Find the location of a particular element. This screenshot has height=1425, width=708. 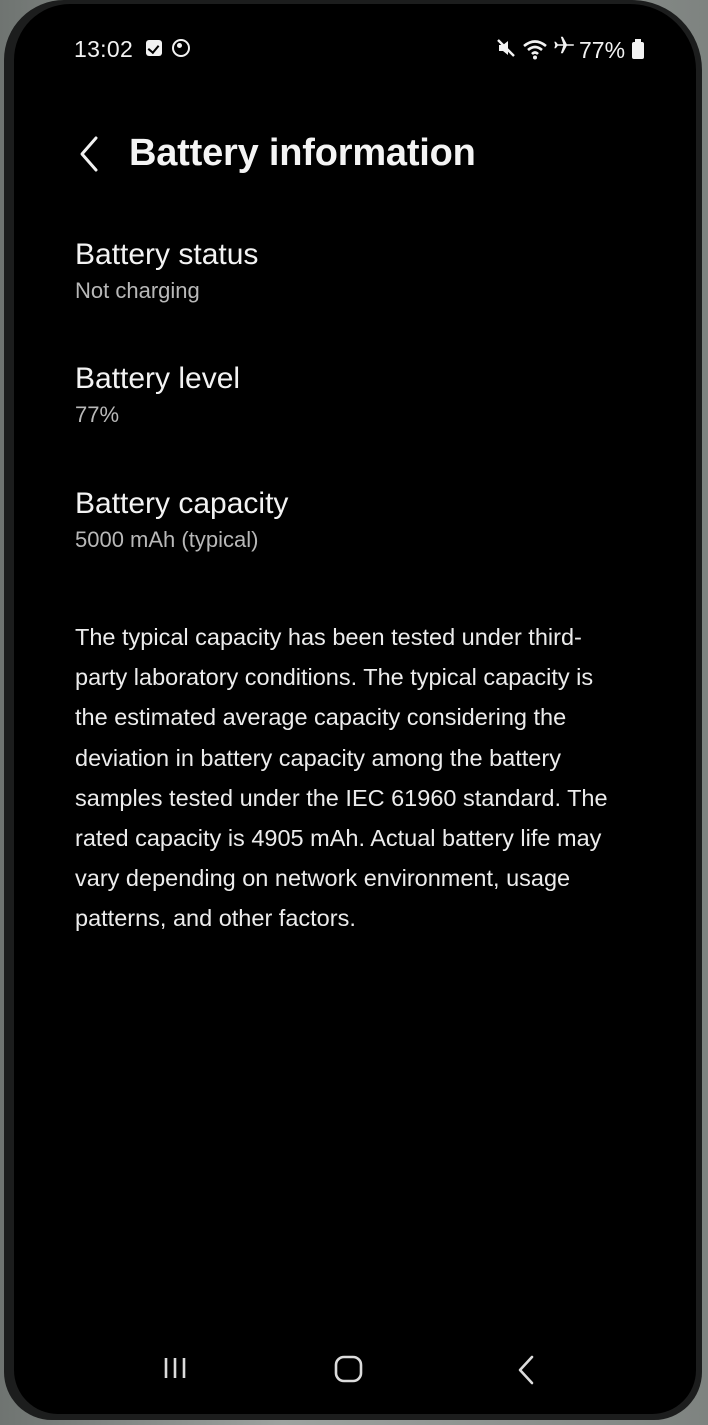

recent-apps-button is located at coordinates (177, 1372).